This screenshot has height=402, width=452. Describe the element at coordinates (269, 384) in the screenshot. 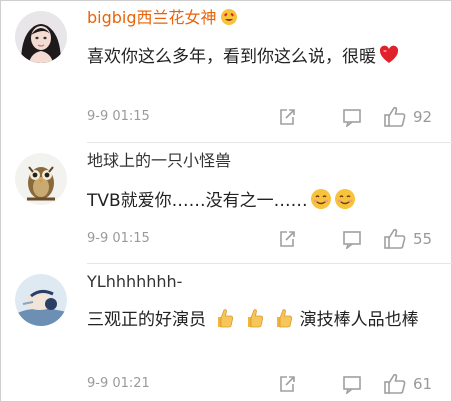

I see `comment-meta: 9-9 01:21 61` at that location.